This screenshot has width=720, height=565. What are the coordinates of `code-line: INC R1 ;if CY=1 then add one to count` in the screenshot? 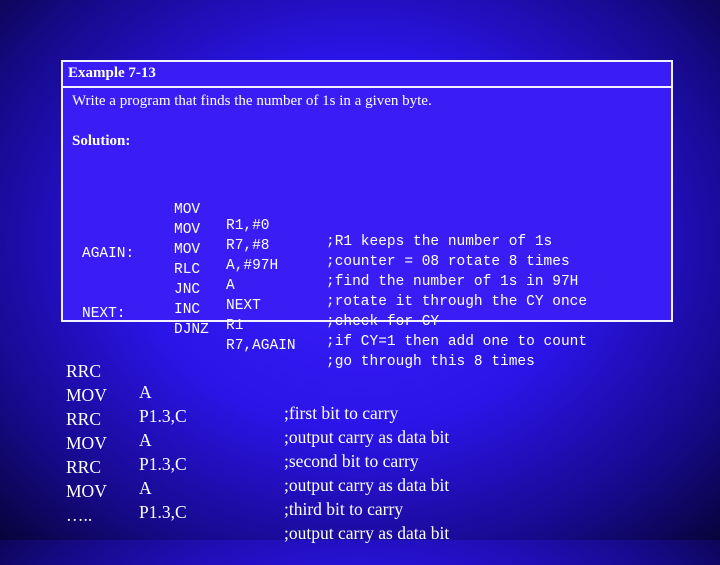 It's located at (367, 310).